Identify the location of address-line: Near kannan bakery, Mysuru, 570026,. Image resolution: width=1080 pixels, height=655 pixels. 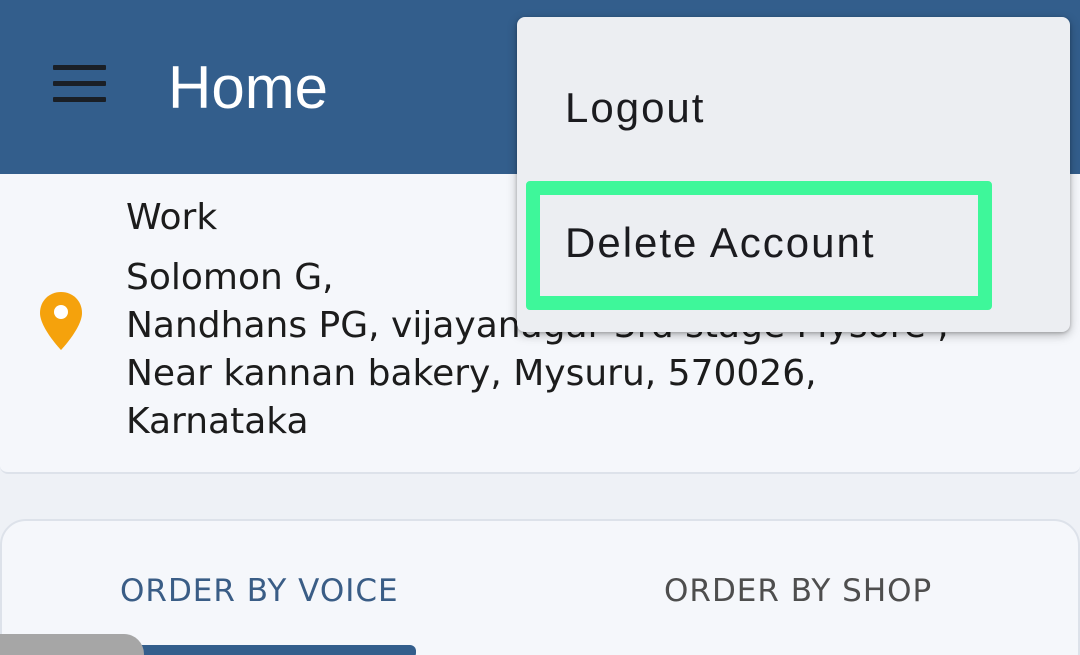
(471, 373).